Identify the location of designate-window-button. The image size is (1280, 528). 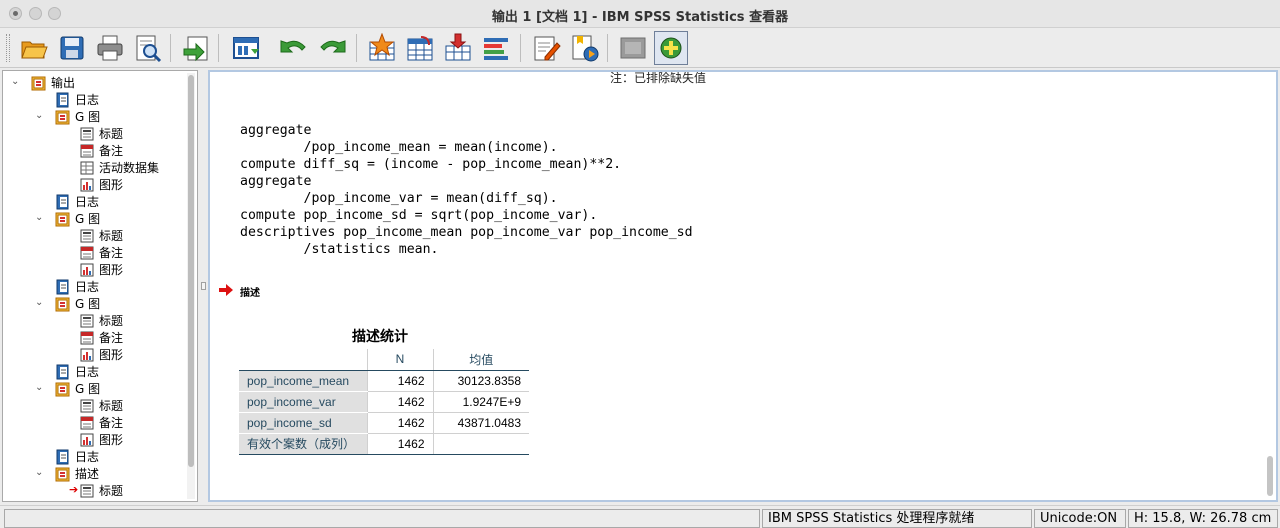
(671, 48).